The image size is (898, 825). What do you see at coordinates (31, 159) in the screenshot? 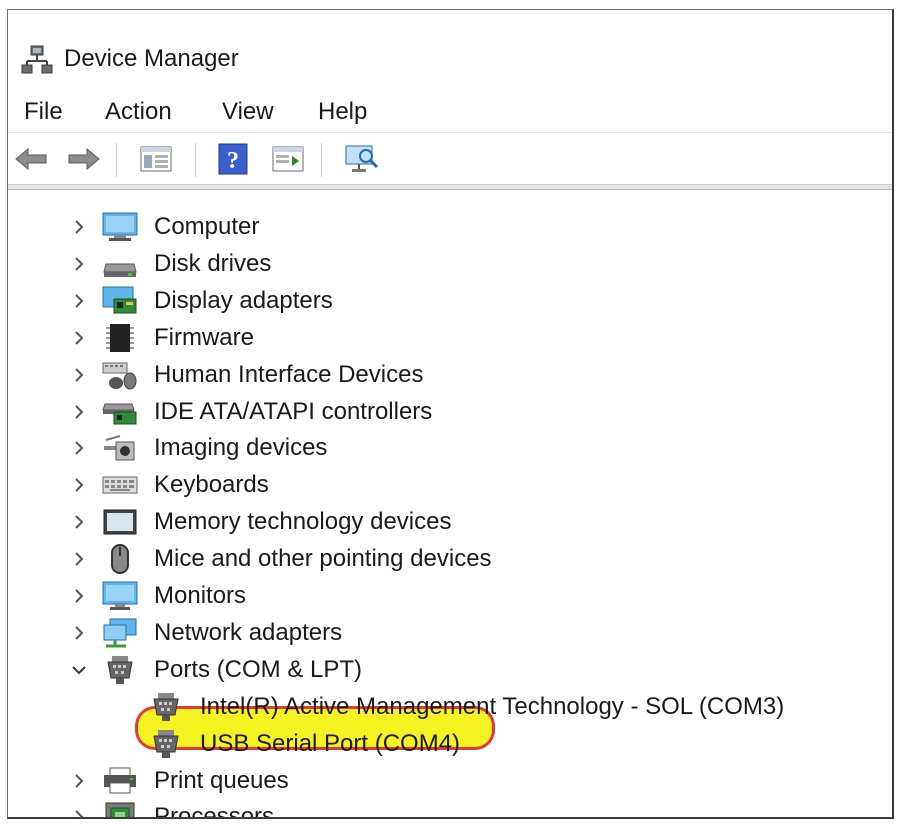
I see `back-arrow-icon` at bounding box center [31, 159].